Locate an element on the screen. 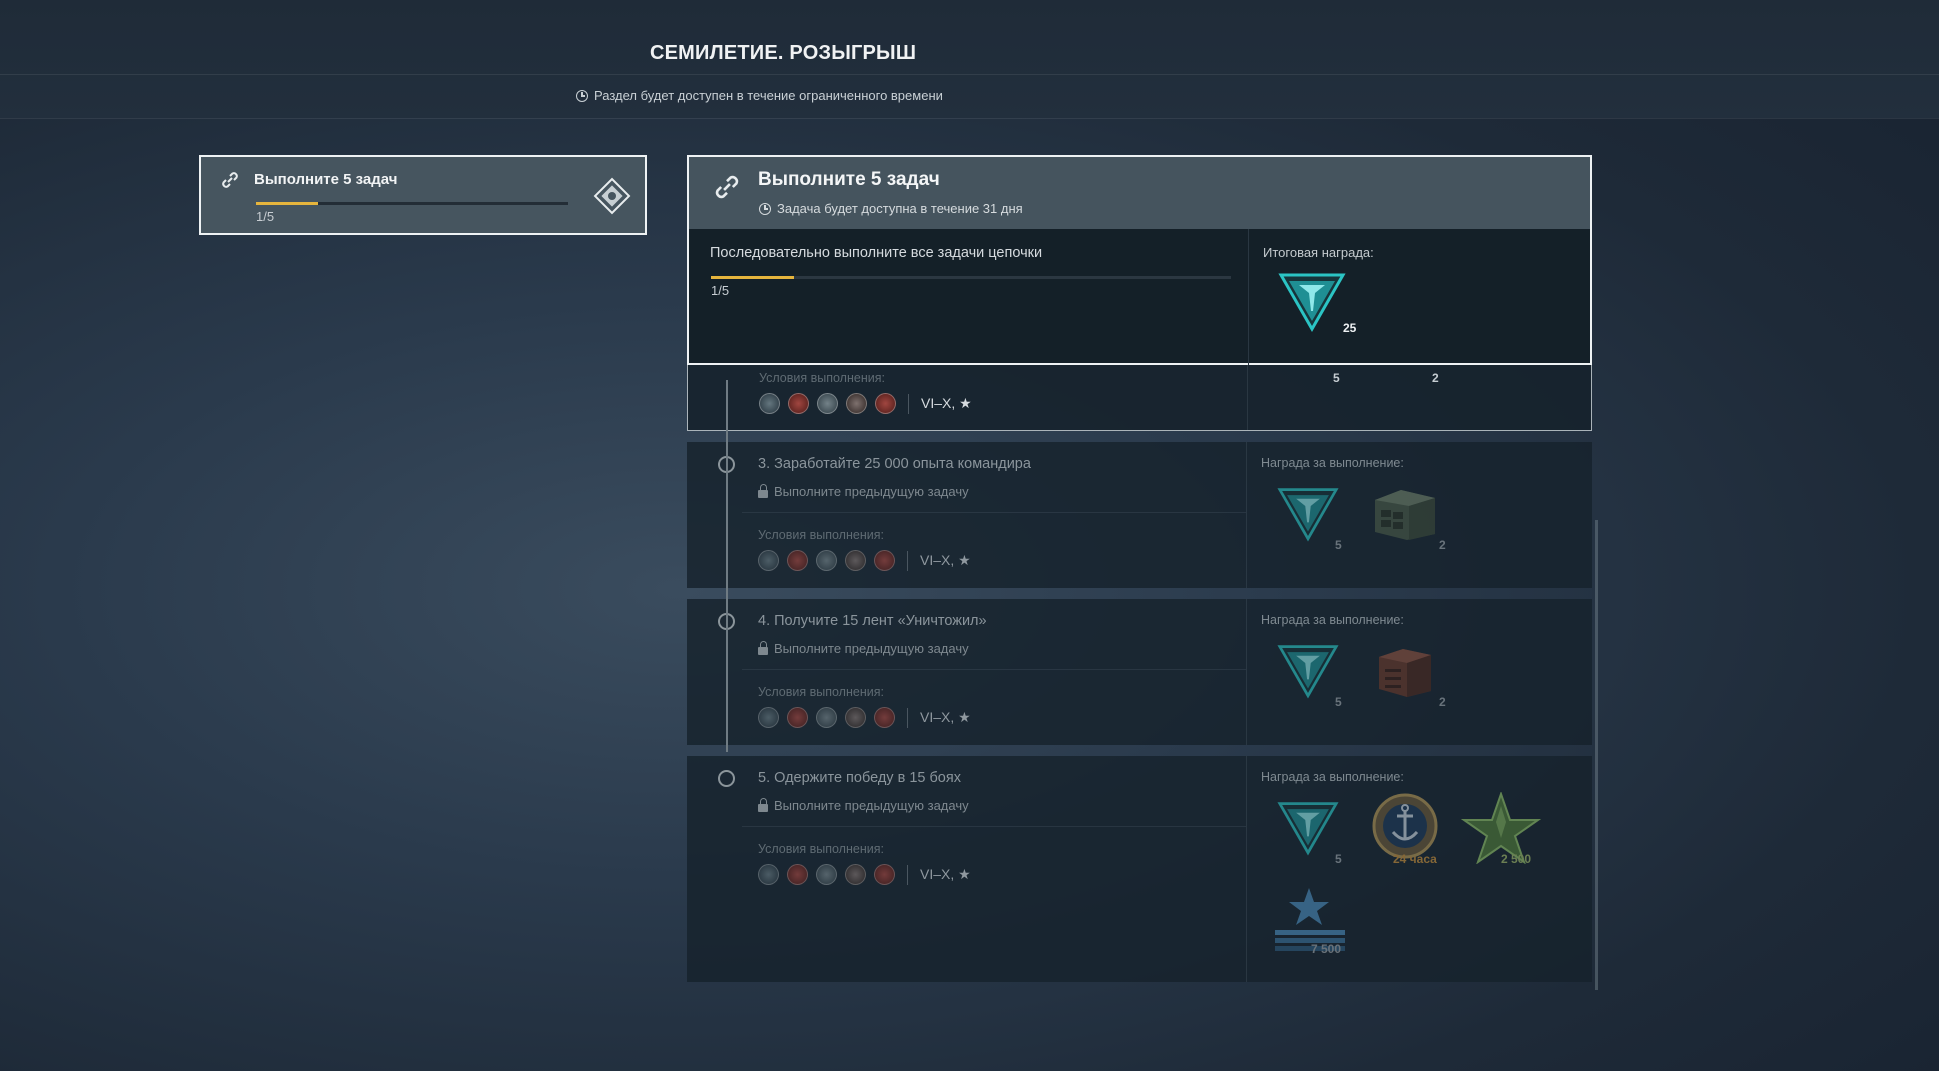 This screenshot has width=1939, height=1071. reward-qty: 2 500 is located at coordinates (1516, 859).